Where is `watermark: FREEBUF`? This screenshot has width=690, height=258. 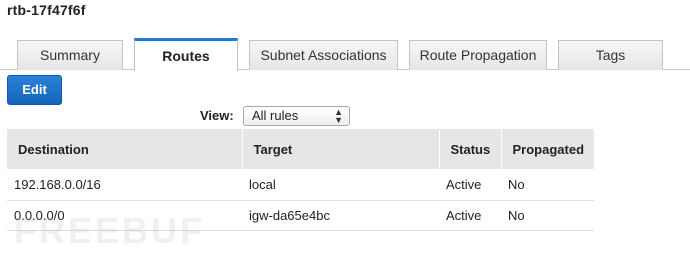 watermark: FREEBUF is located at coordinates (109, 230).